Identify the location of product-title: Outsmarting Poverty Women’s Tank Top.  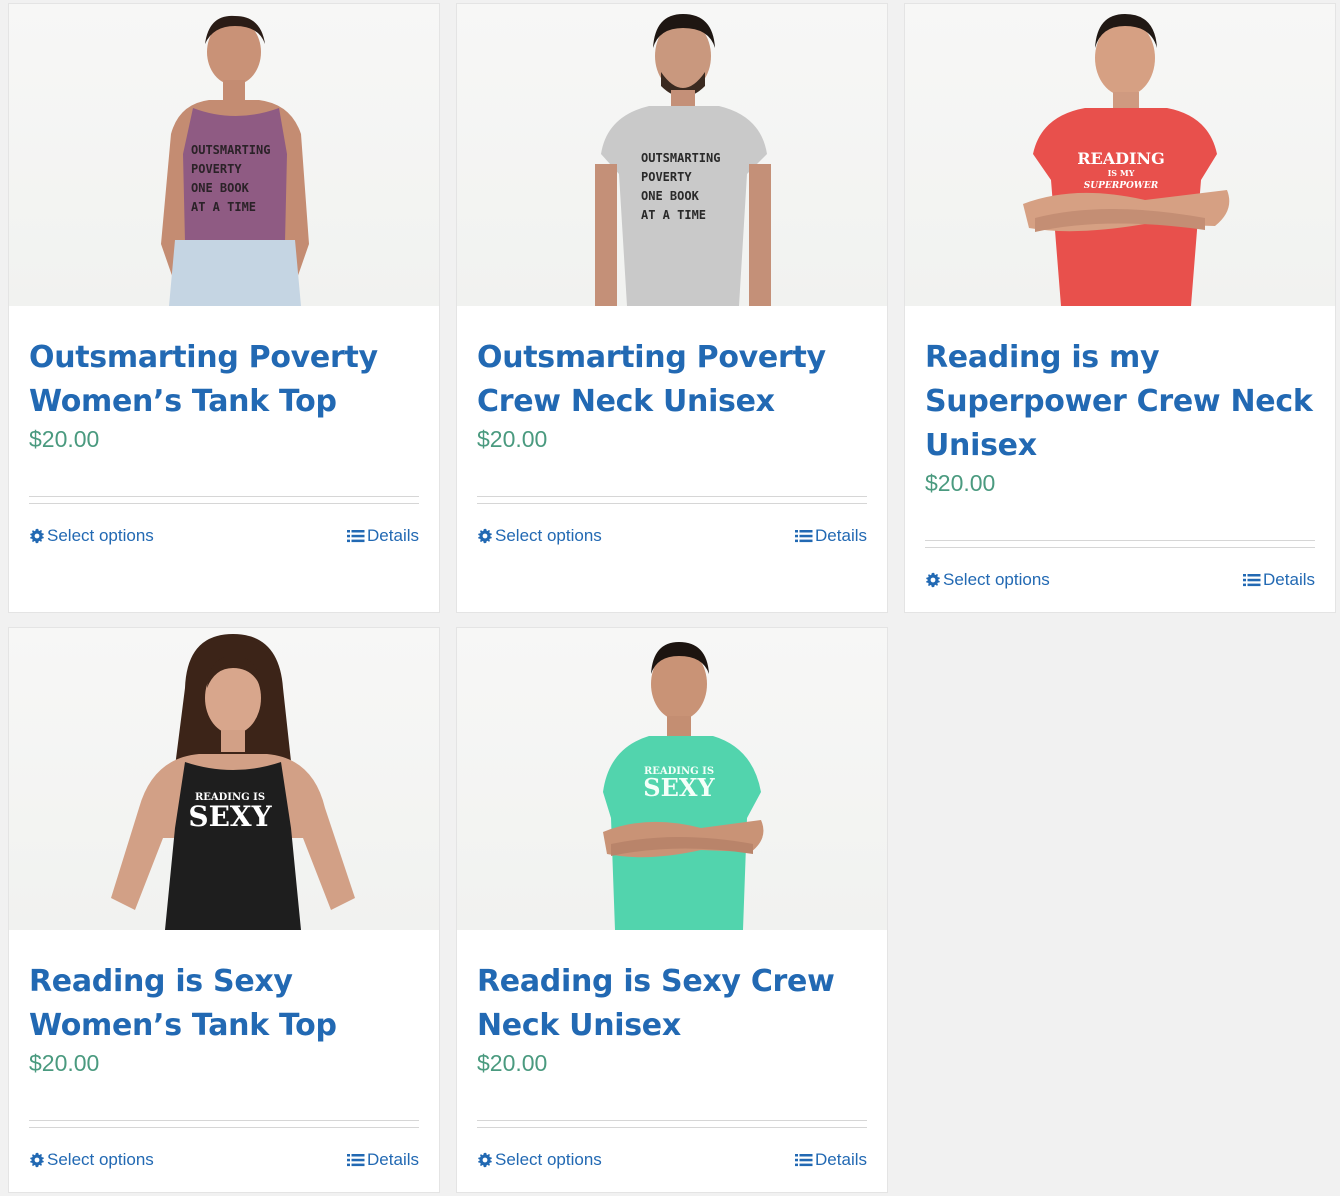
(224, 380).